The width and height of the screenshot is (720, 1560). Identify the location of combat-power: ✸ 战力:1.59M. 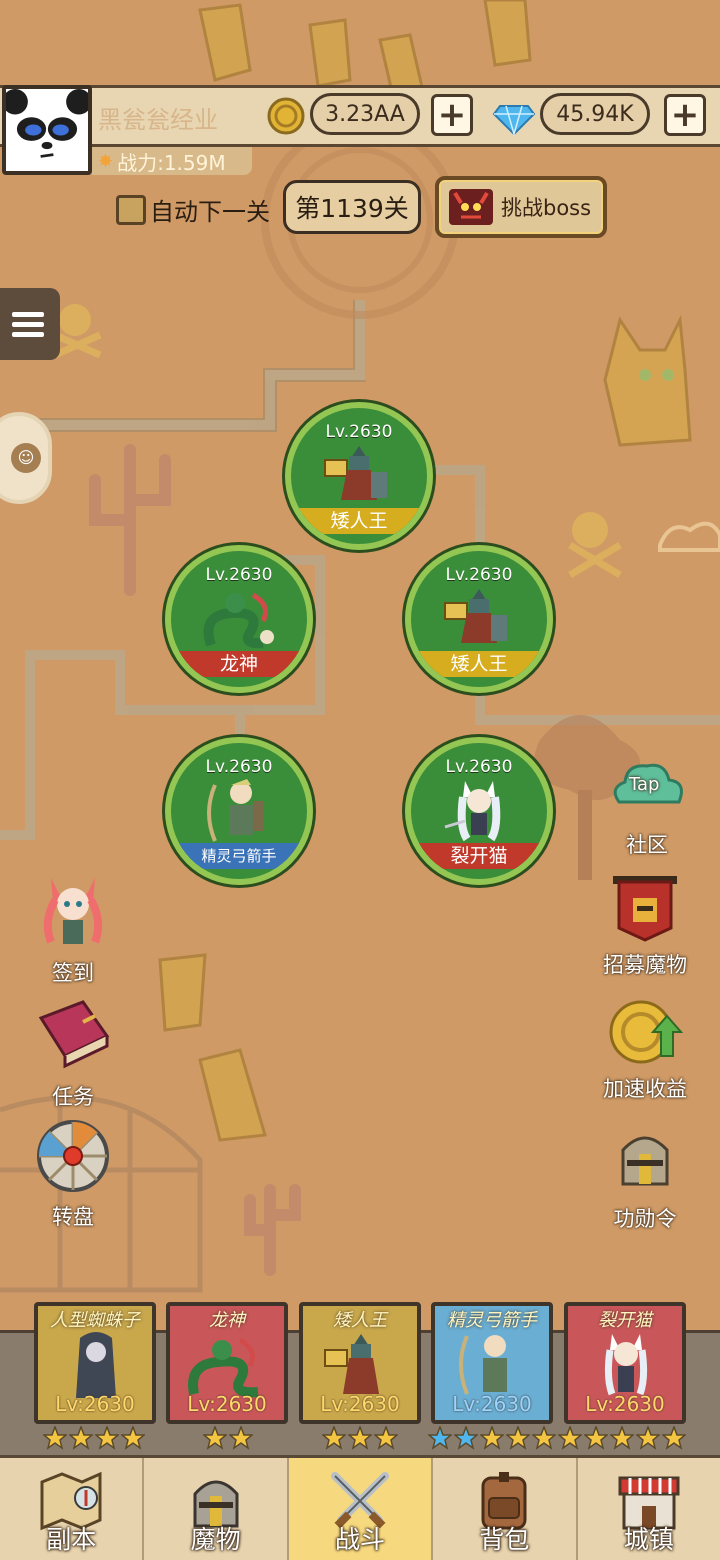
(172, 161).